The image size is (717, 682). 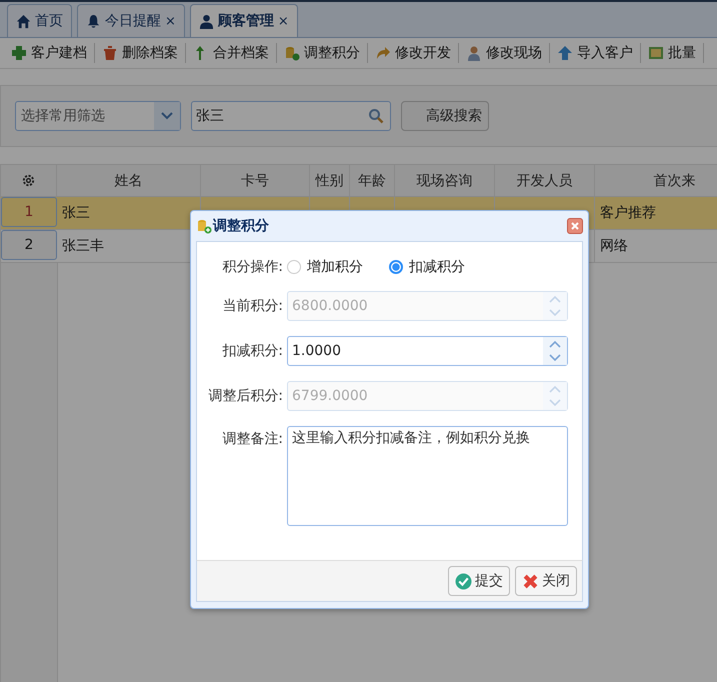 What do you see at coordinates (241, 53) in the screenshot?
I see `button-label: 合并档案` at bounding box center [241, 53].